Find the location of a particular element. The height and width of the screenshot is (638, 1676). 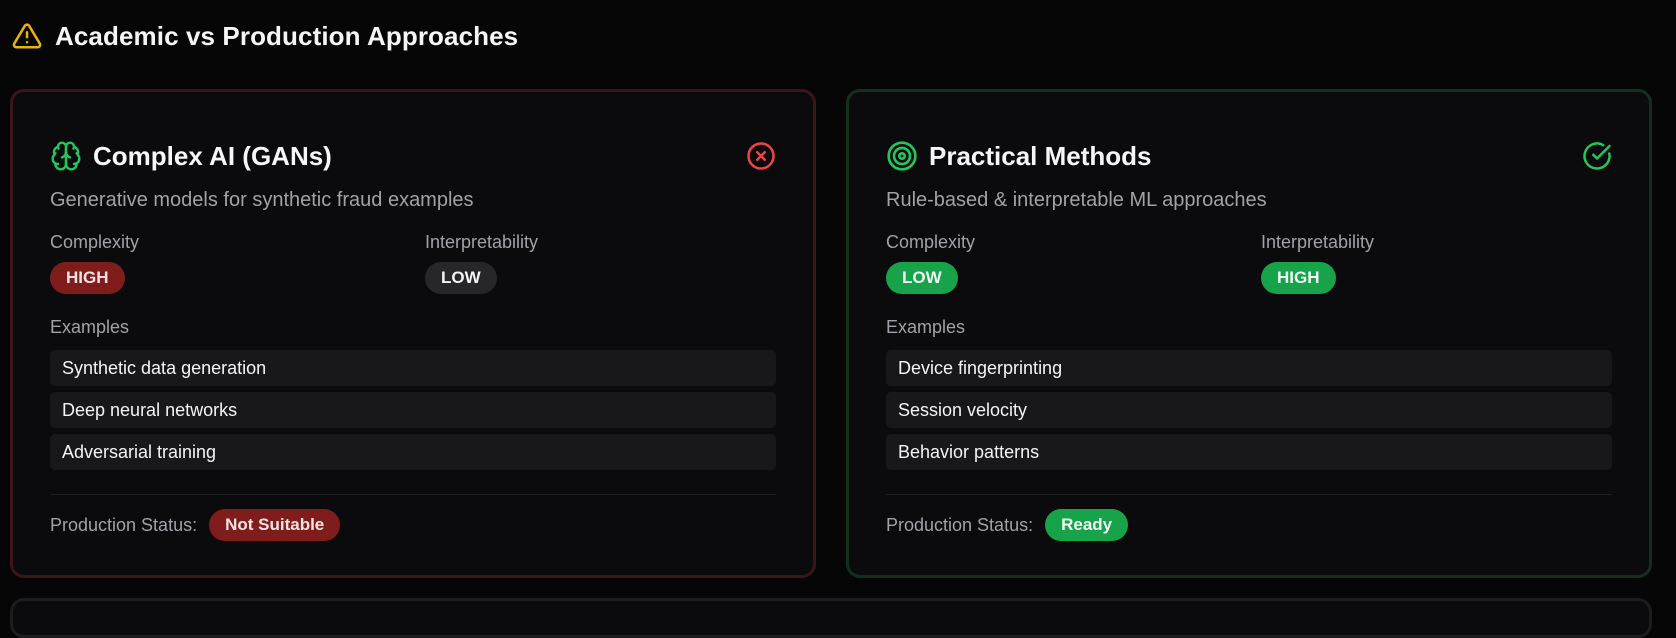

interpretability-badge: LOW is located at coordinates (461, 278).